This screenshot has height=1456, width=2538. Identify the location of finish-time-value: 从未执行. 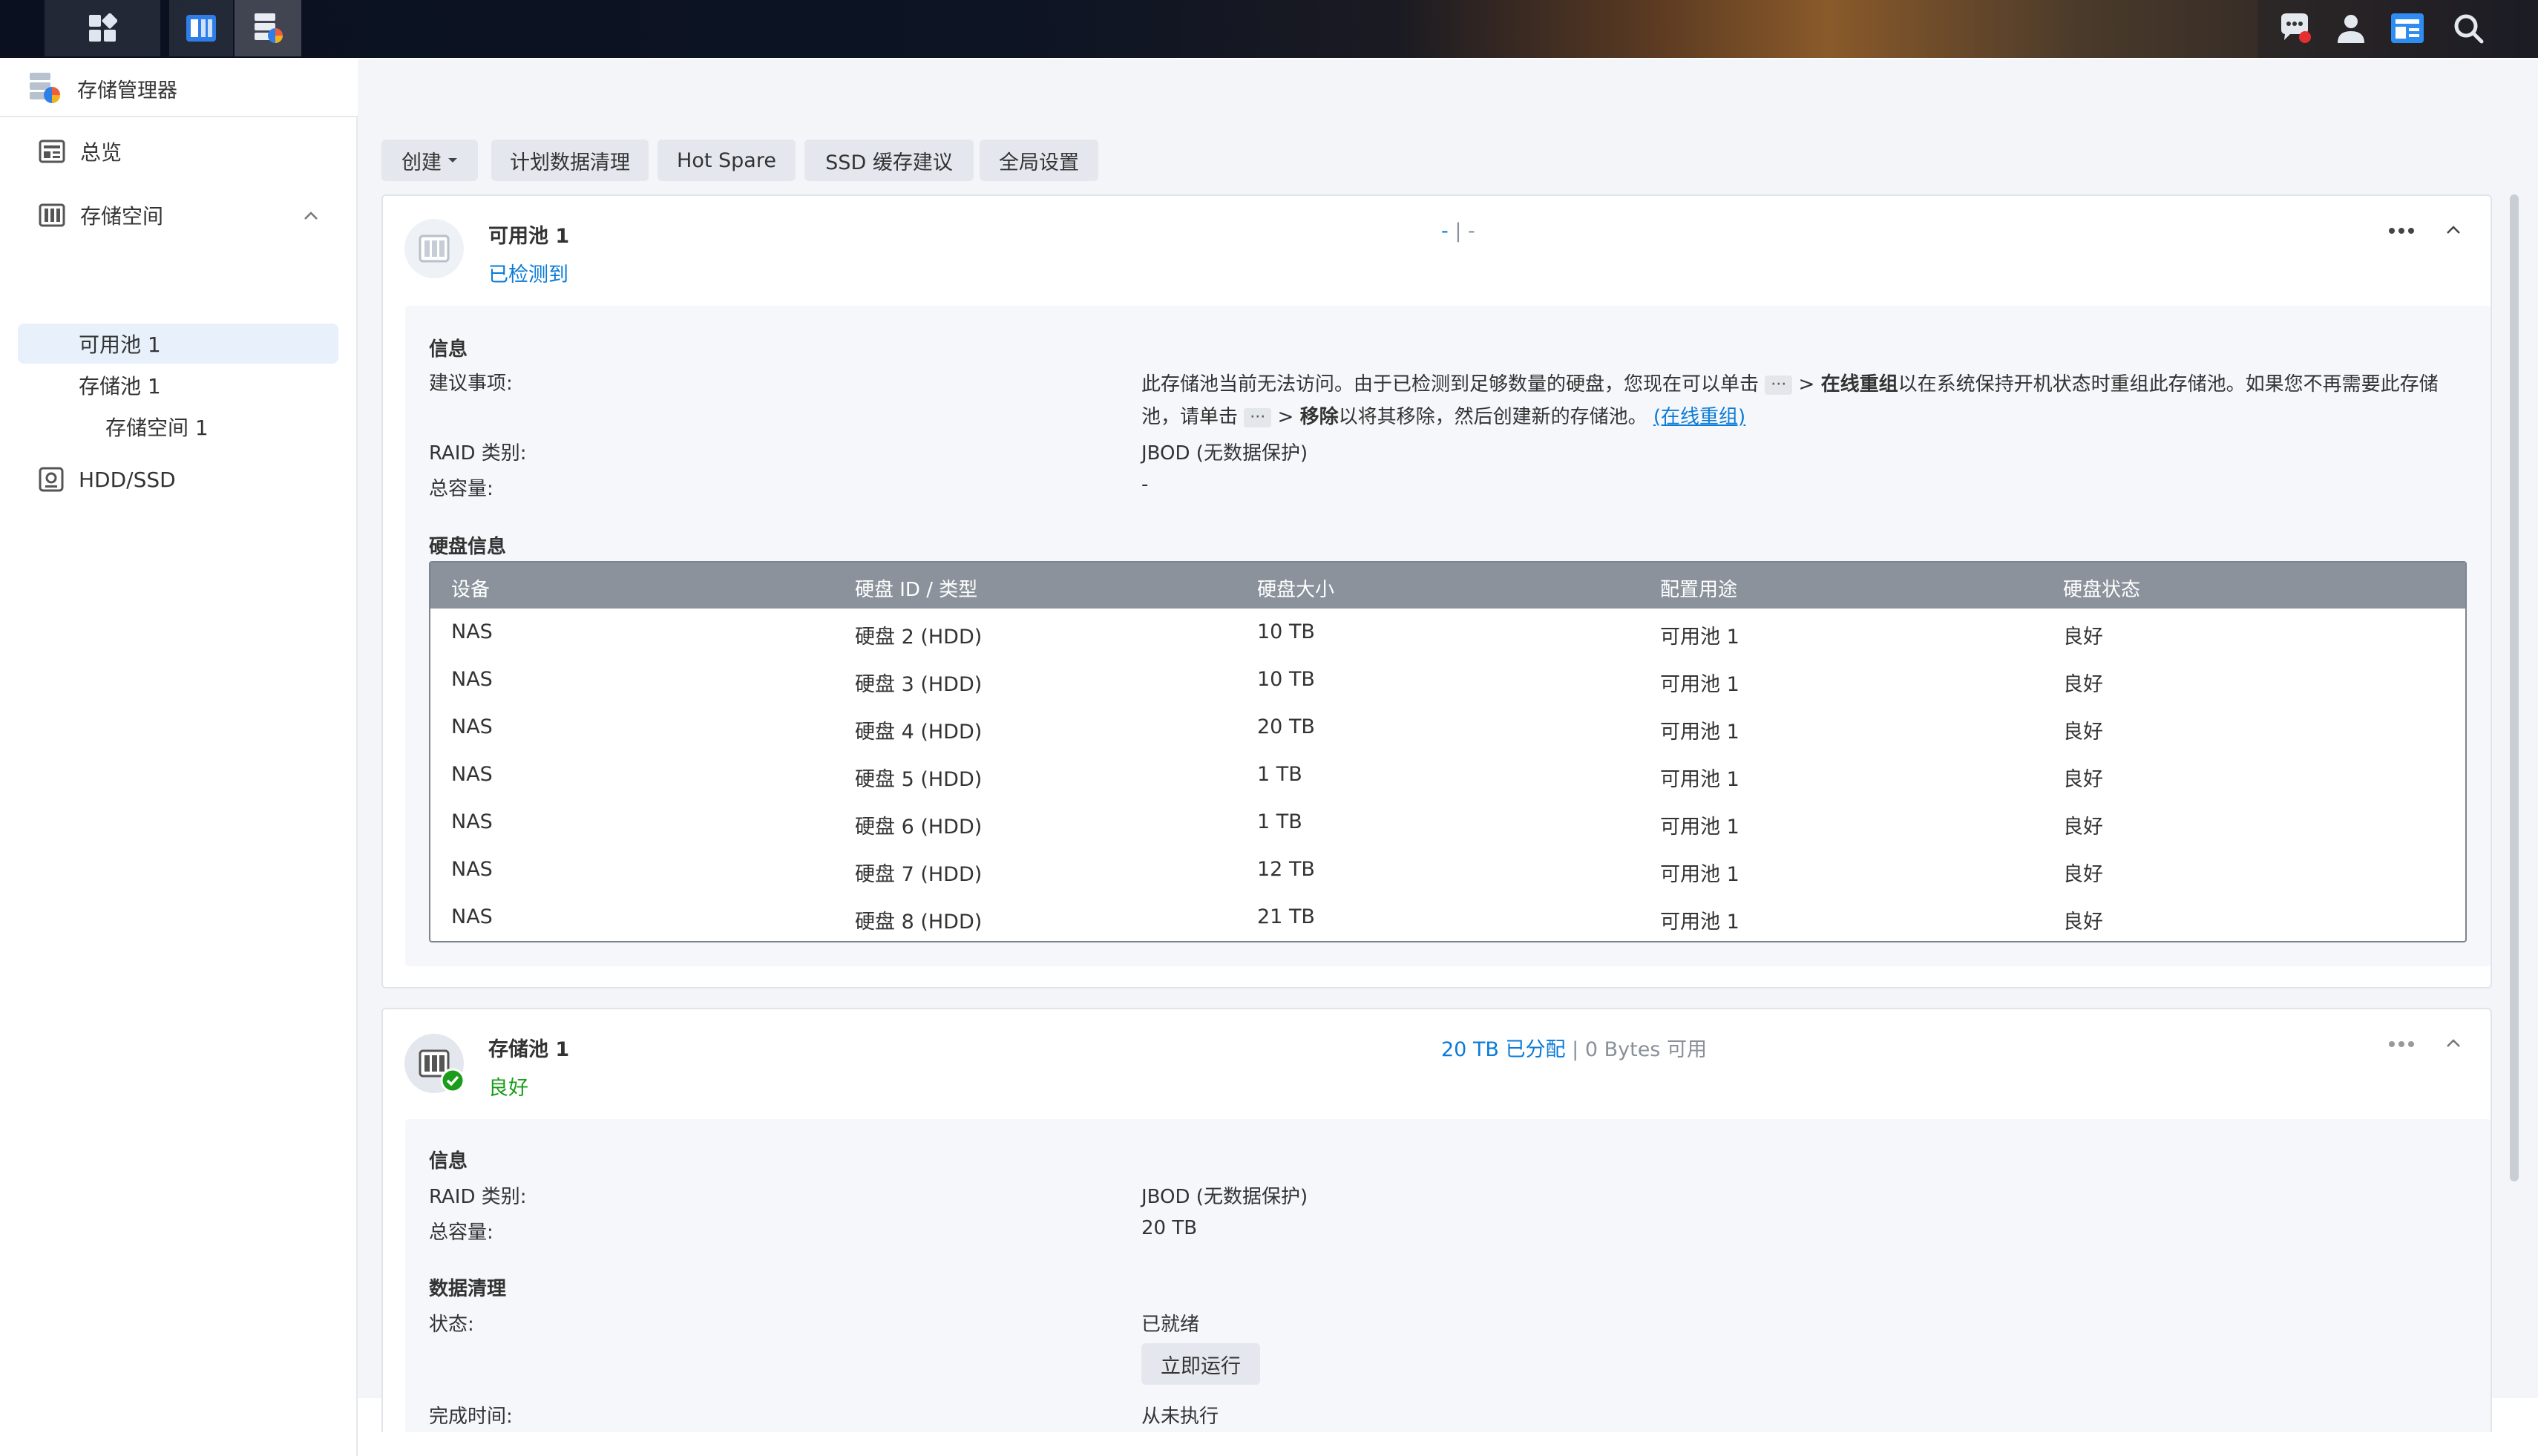
(1180, 1417).